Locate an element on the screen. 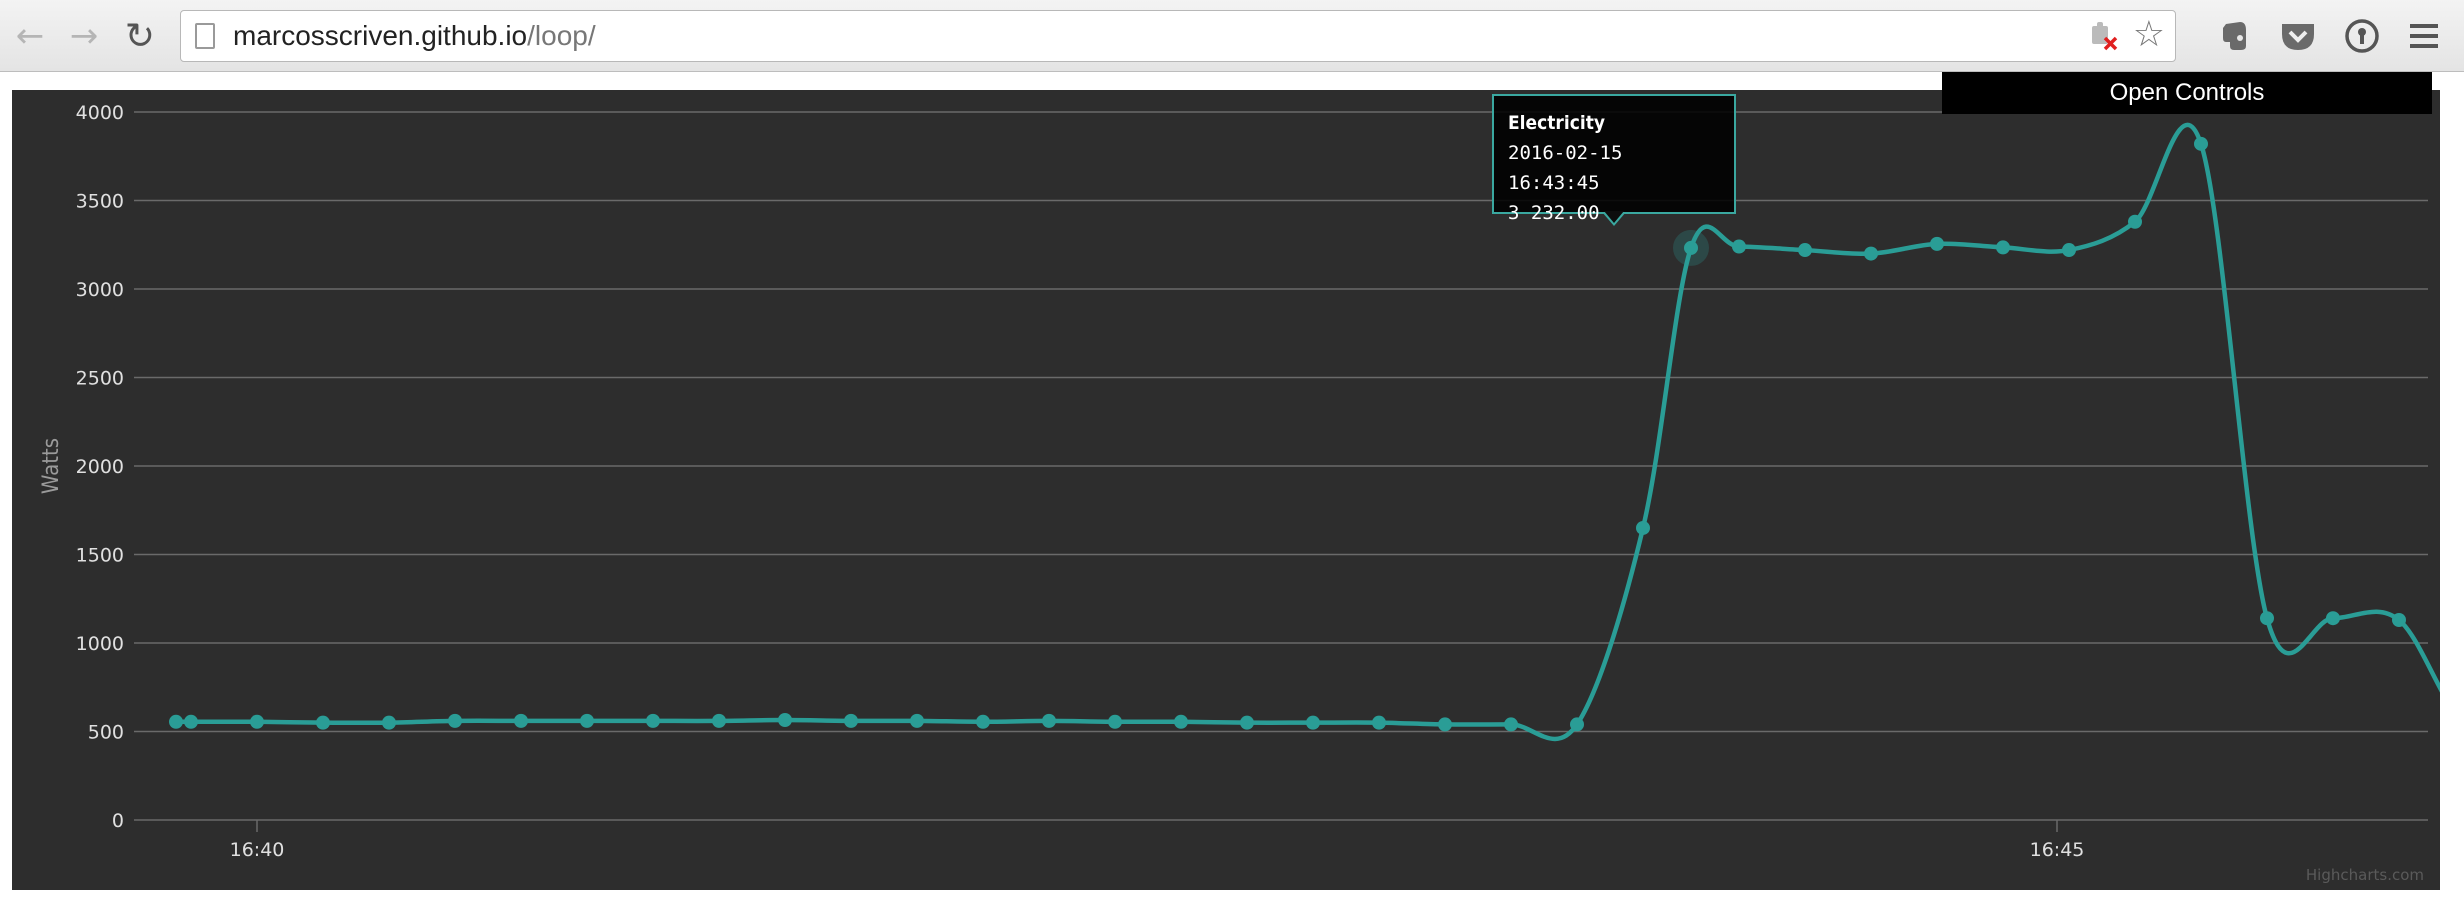 The width and height of the screenshot is (2464, 914). tooltip-timestamp: 2016-02-15 16:43:45 is located at coordinates (1565, 168).